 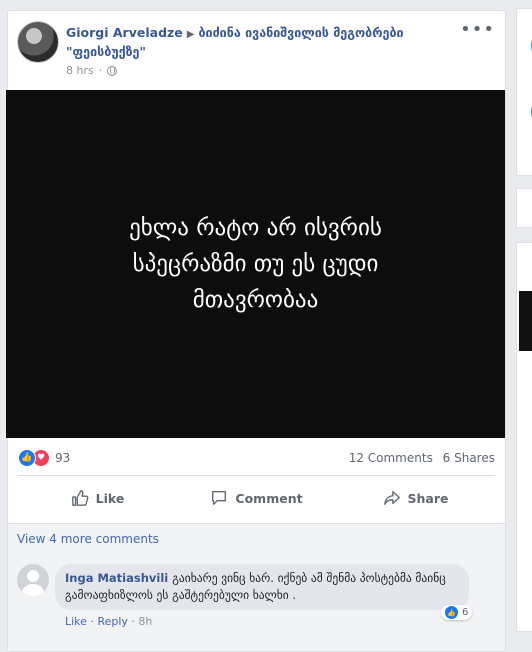 I want to click on like-button: Like, so click(x=97, y=498).